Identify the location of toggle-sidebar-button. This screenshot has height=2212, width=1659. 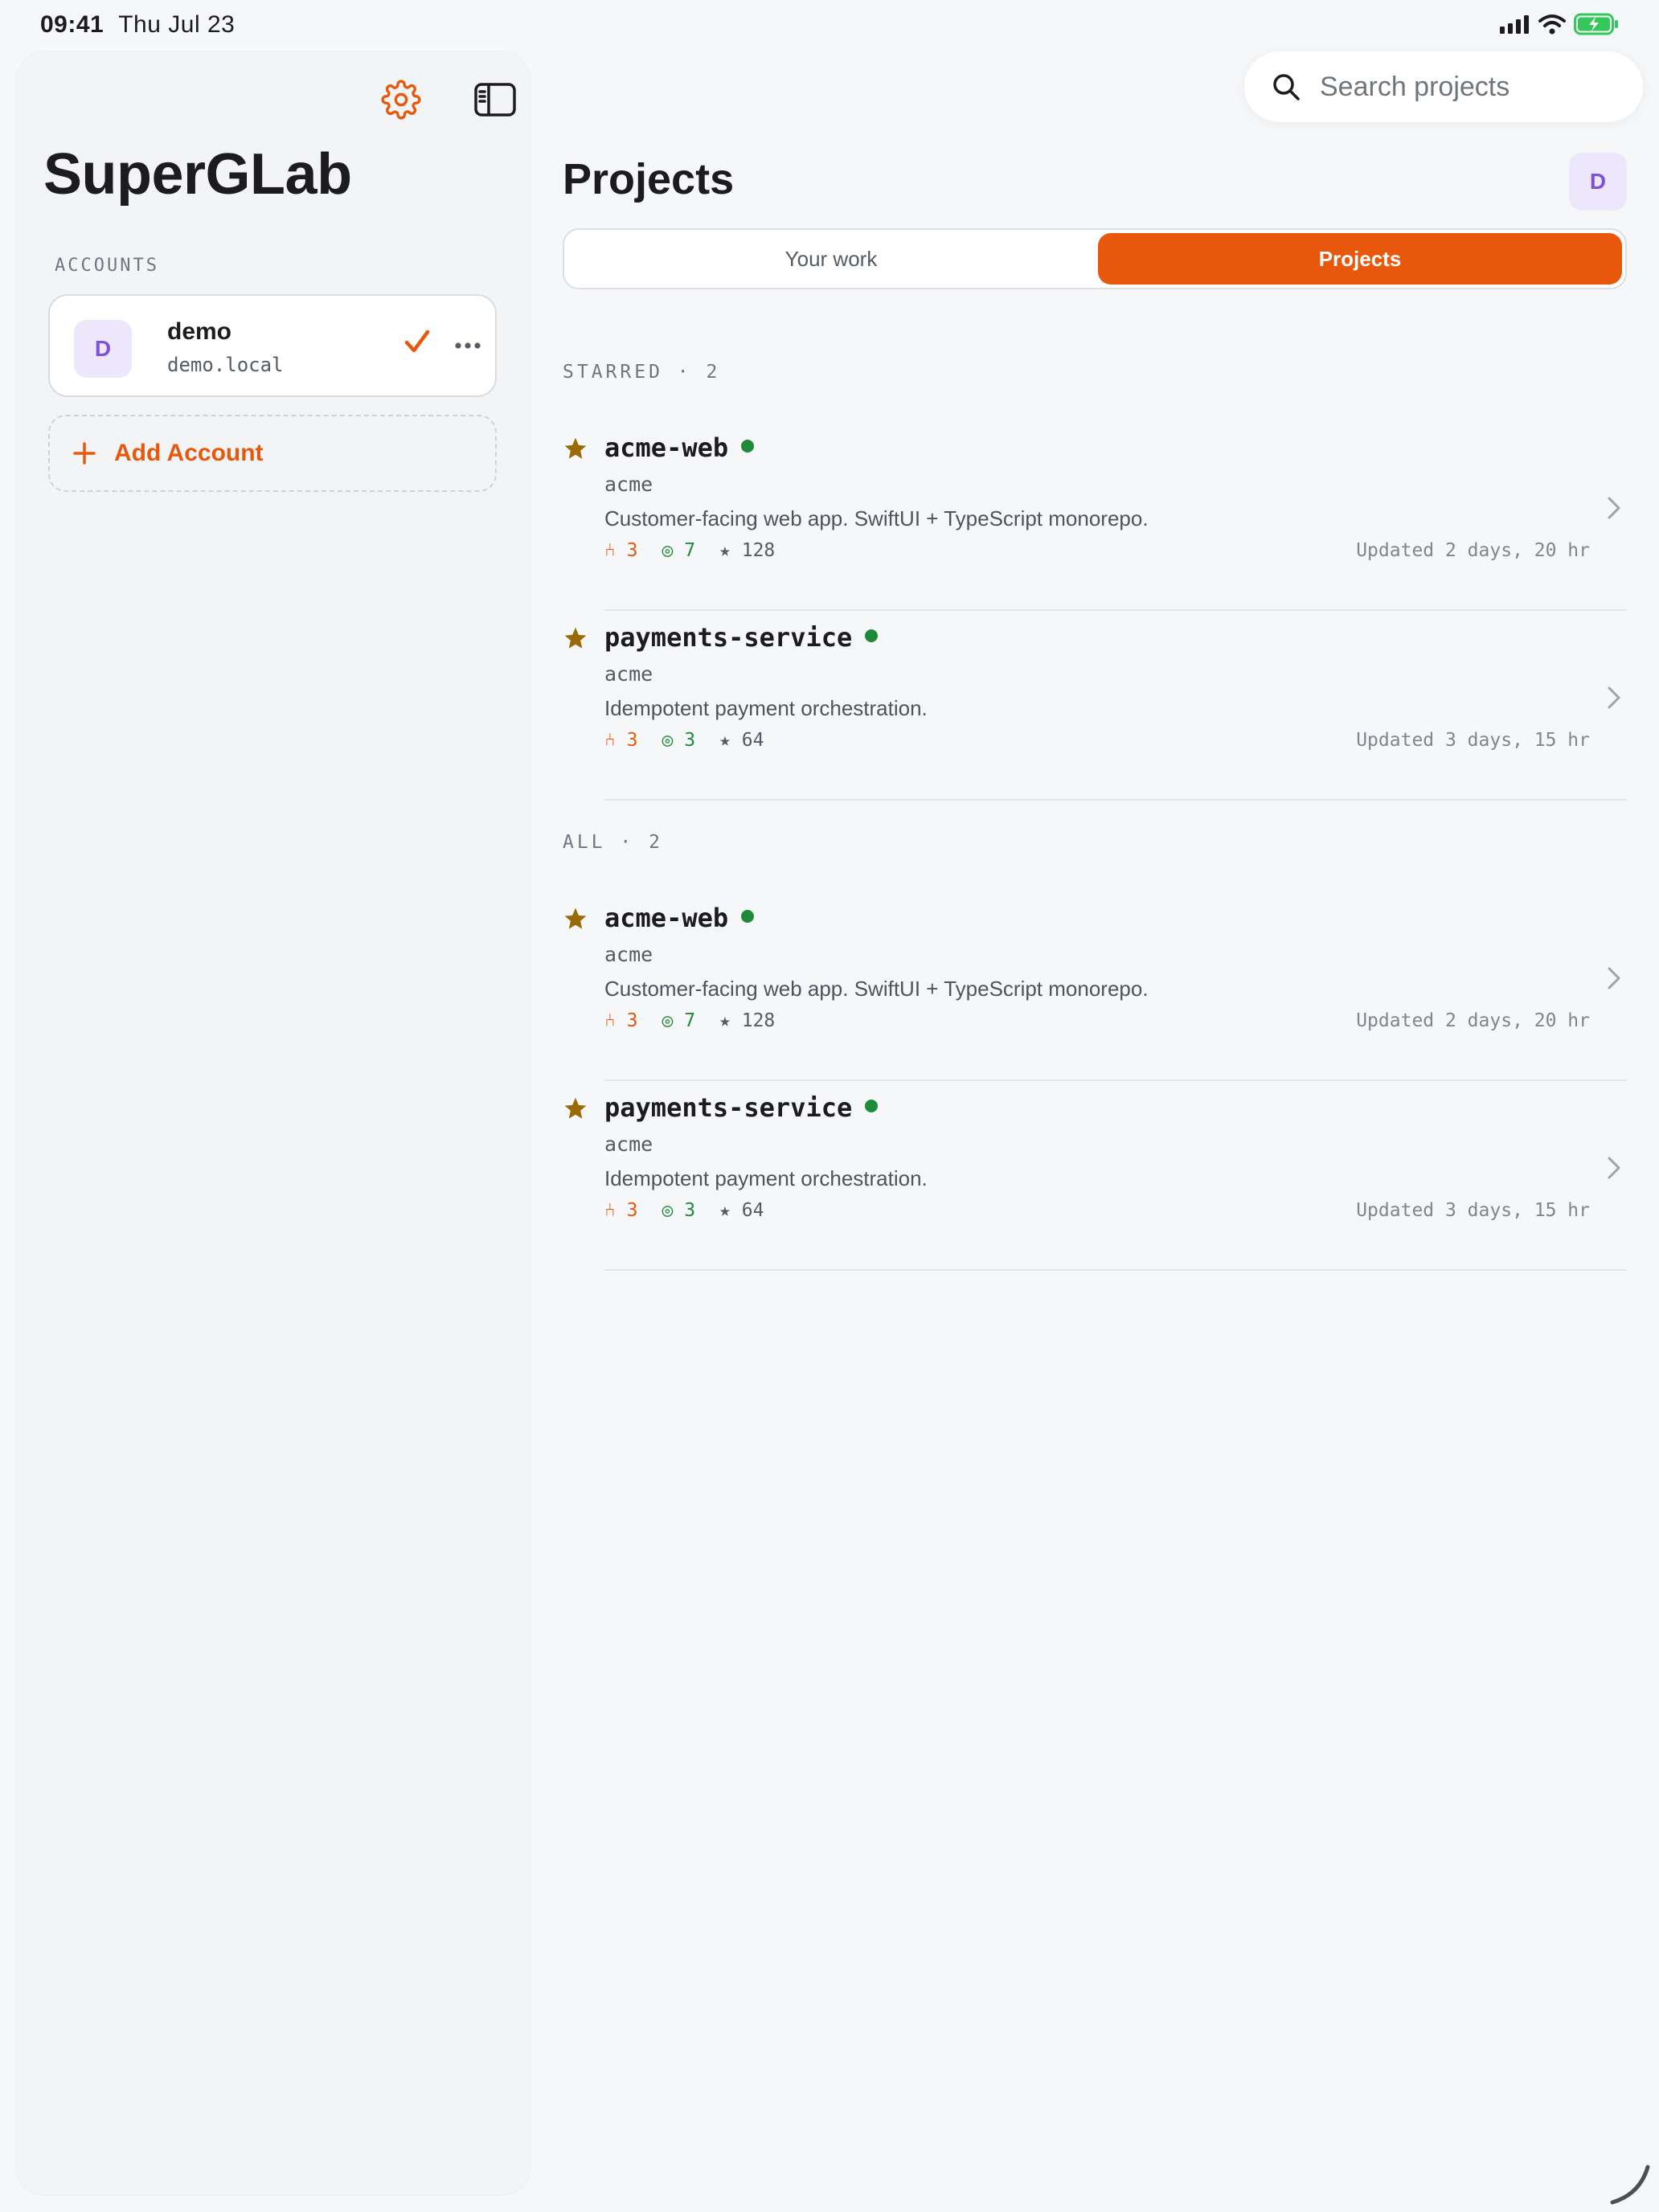
(495, 100).